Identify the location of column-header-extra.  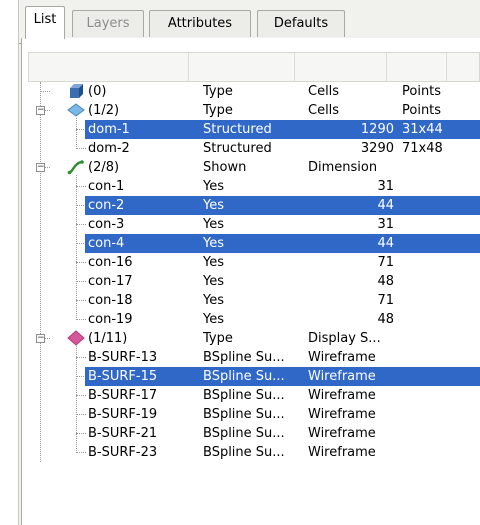
(463, 67).